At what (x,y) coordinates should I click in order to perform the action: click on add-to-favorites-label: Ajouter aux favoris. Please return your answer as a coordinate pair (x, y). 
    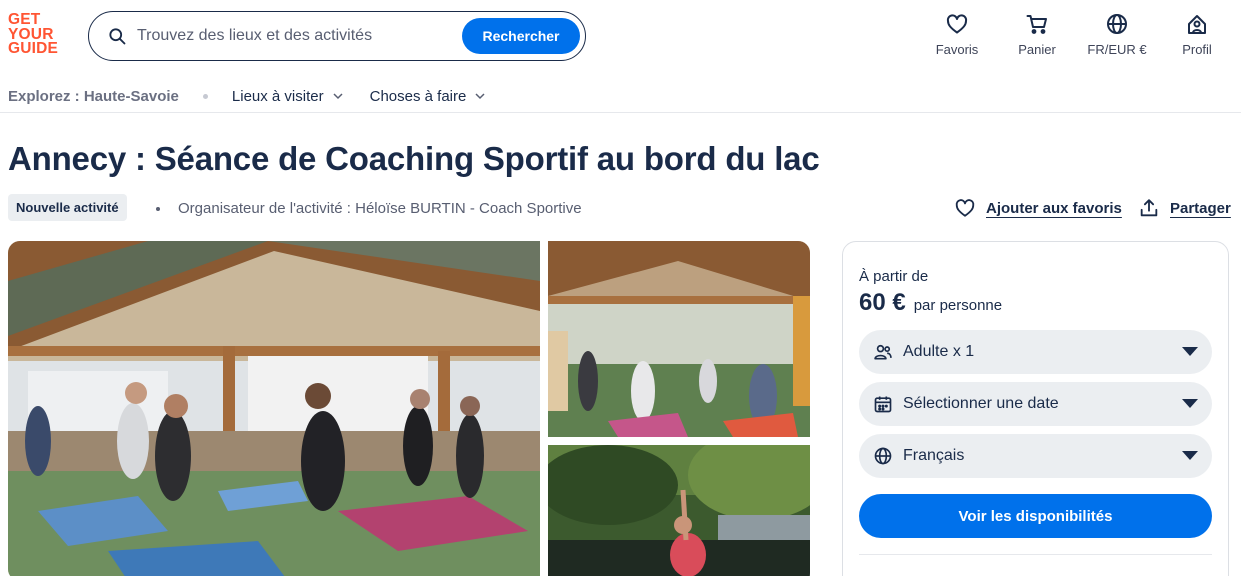
    Looking at the image, I should click on (1054, 208).